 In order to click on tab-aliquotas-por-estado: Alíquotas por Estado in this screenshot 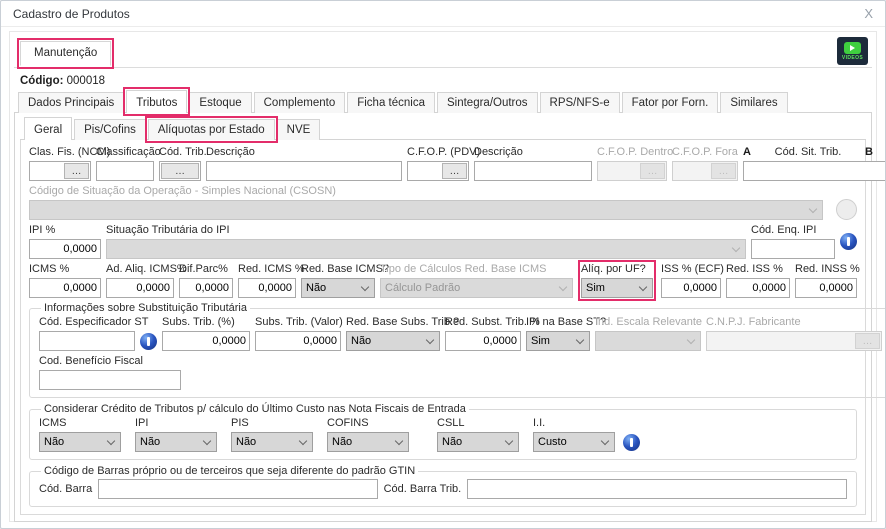, I will do `click(211, 129)`.